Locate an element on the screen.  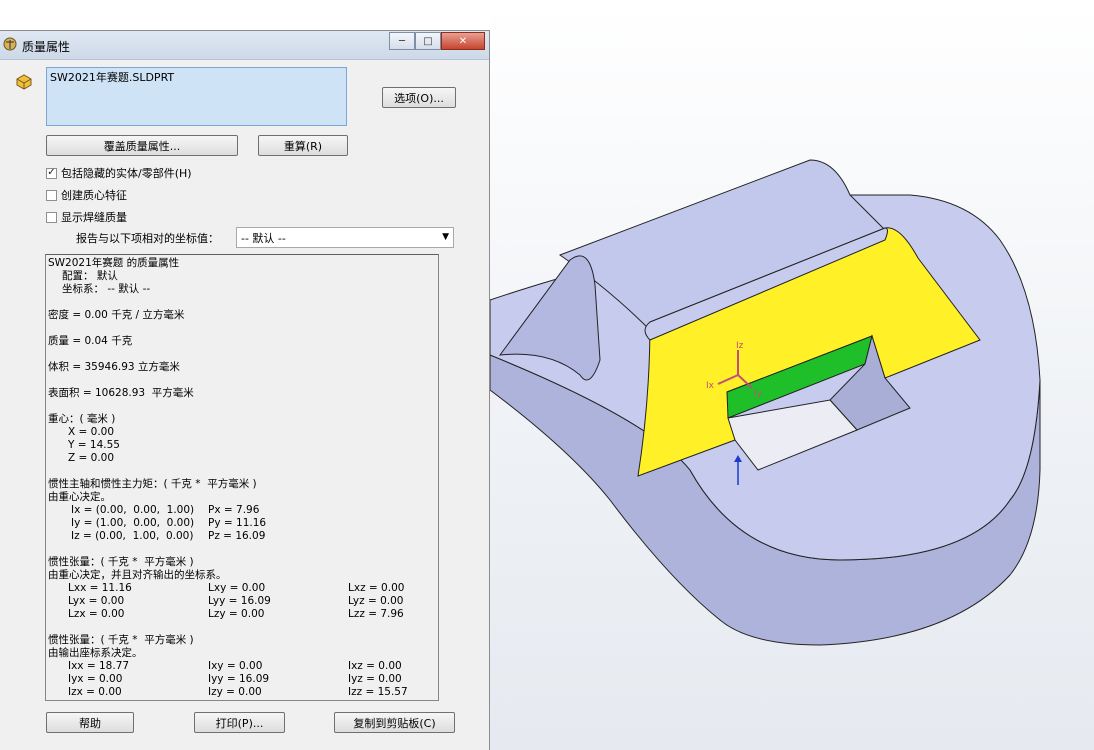
result-header: SW2021年赛题 的质量属性 is located at coordinates (114, 263).